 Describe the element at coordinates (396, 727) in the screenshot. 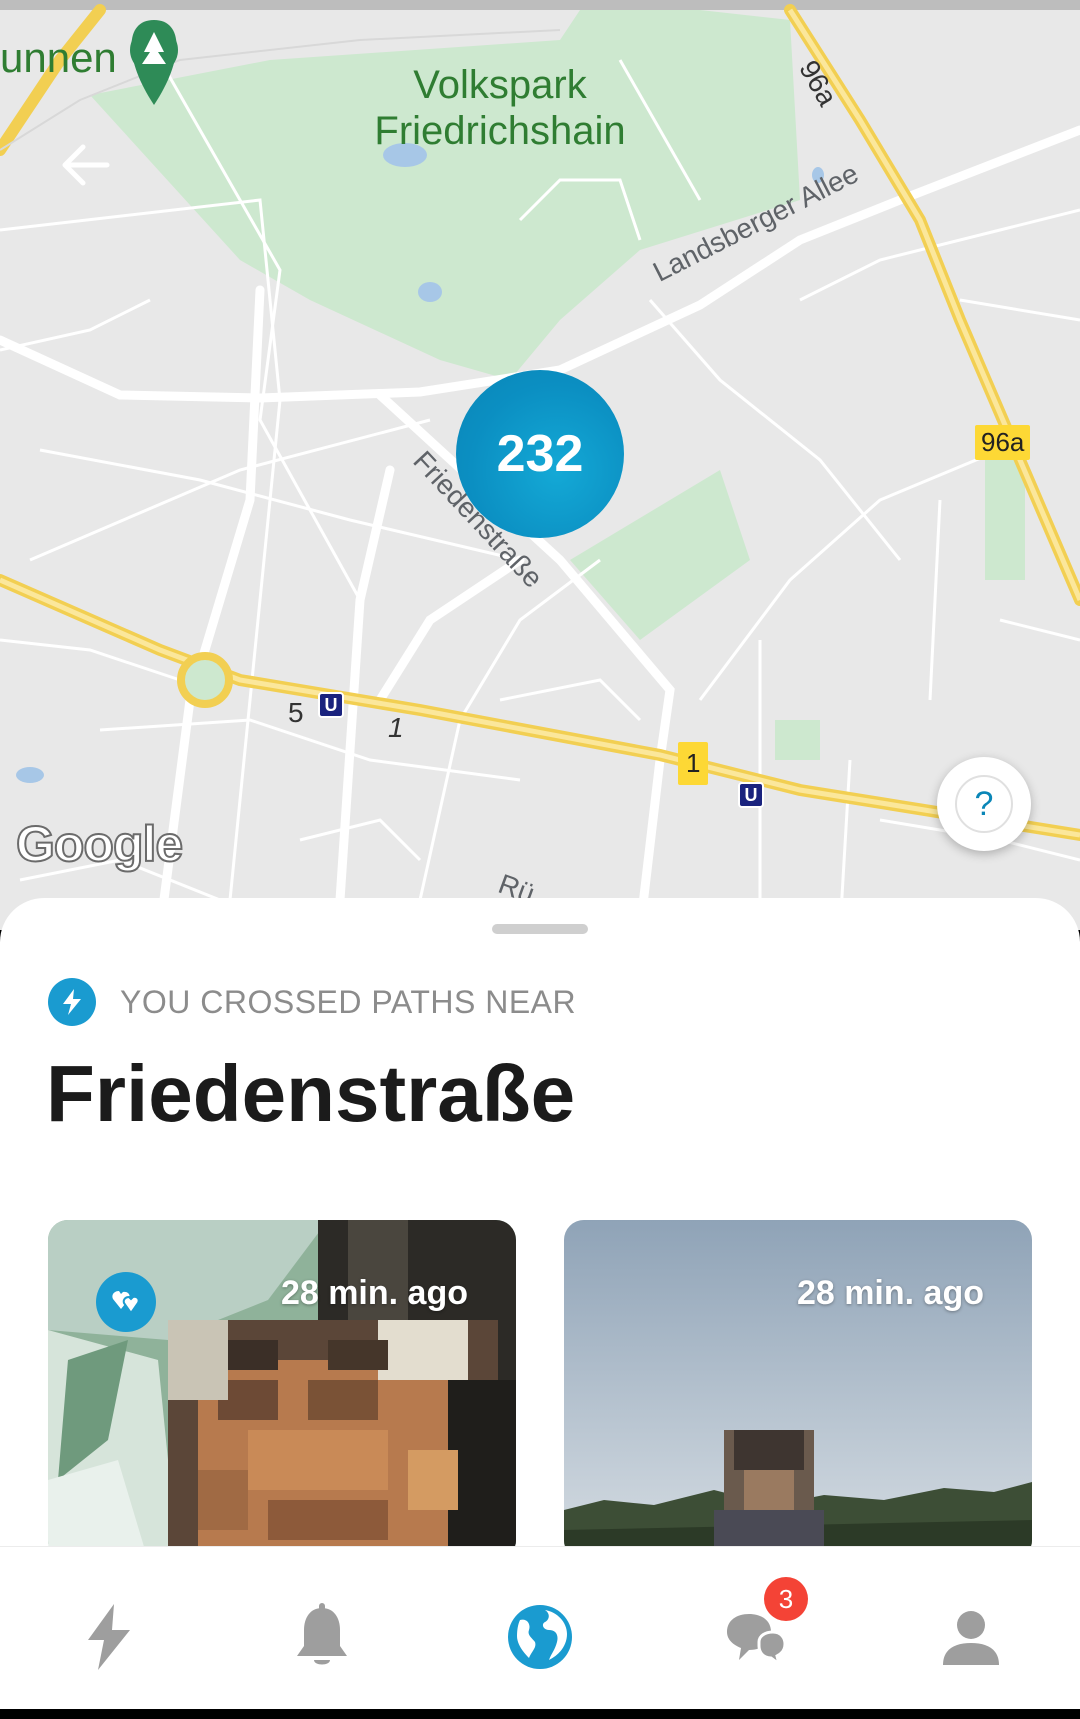

I see `route-label-1: 1` at that location.